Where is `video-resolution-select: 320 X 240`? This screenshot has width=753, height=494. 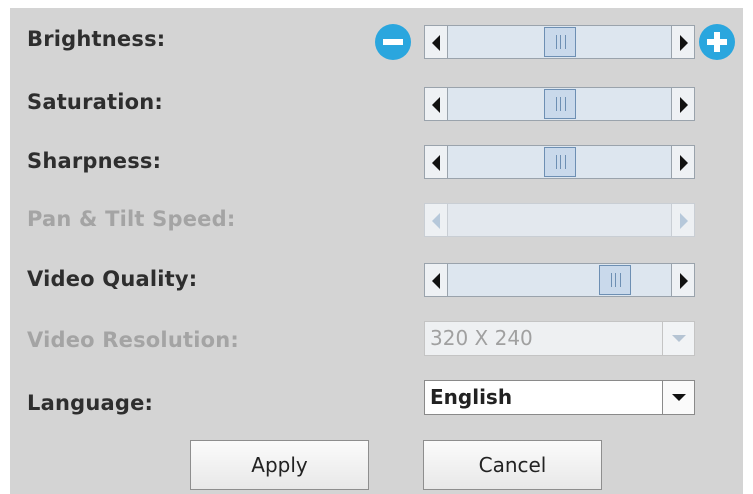
video-resolution-select: 320 X 240 is located at coordinates (559, 338).